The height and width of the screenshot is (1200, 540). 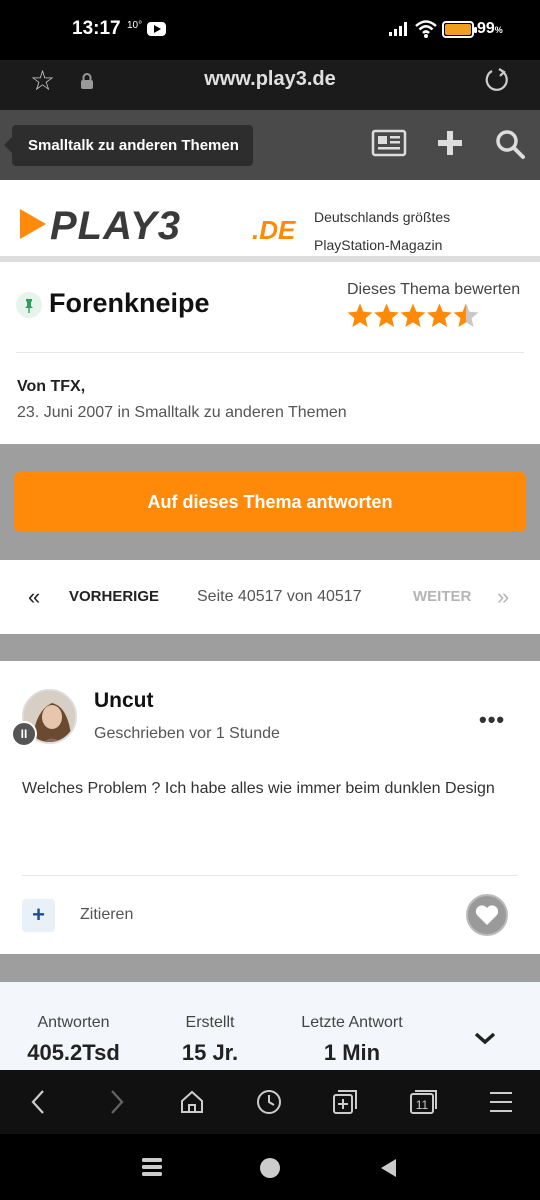 What do you see at coordinates (73, 1039) in the screenshot?
I see `stat-replies: Antworten 405.2Tsd` at bounding box center [73, 1039].